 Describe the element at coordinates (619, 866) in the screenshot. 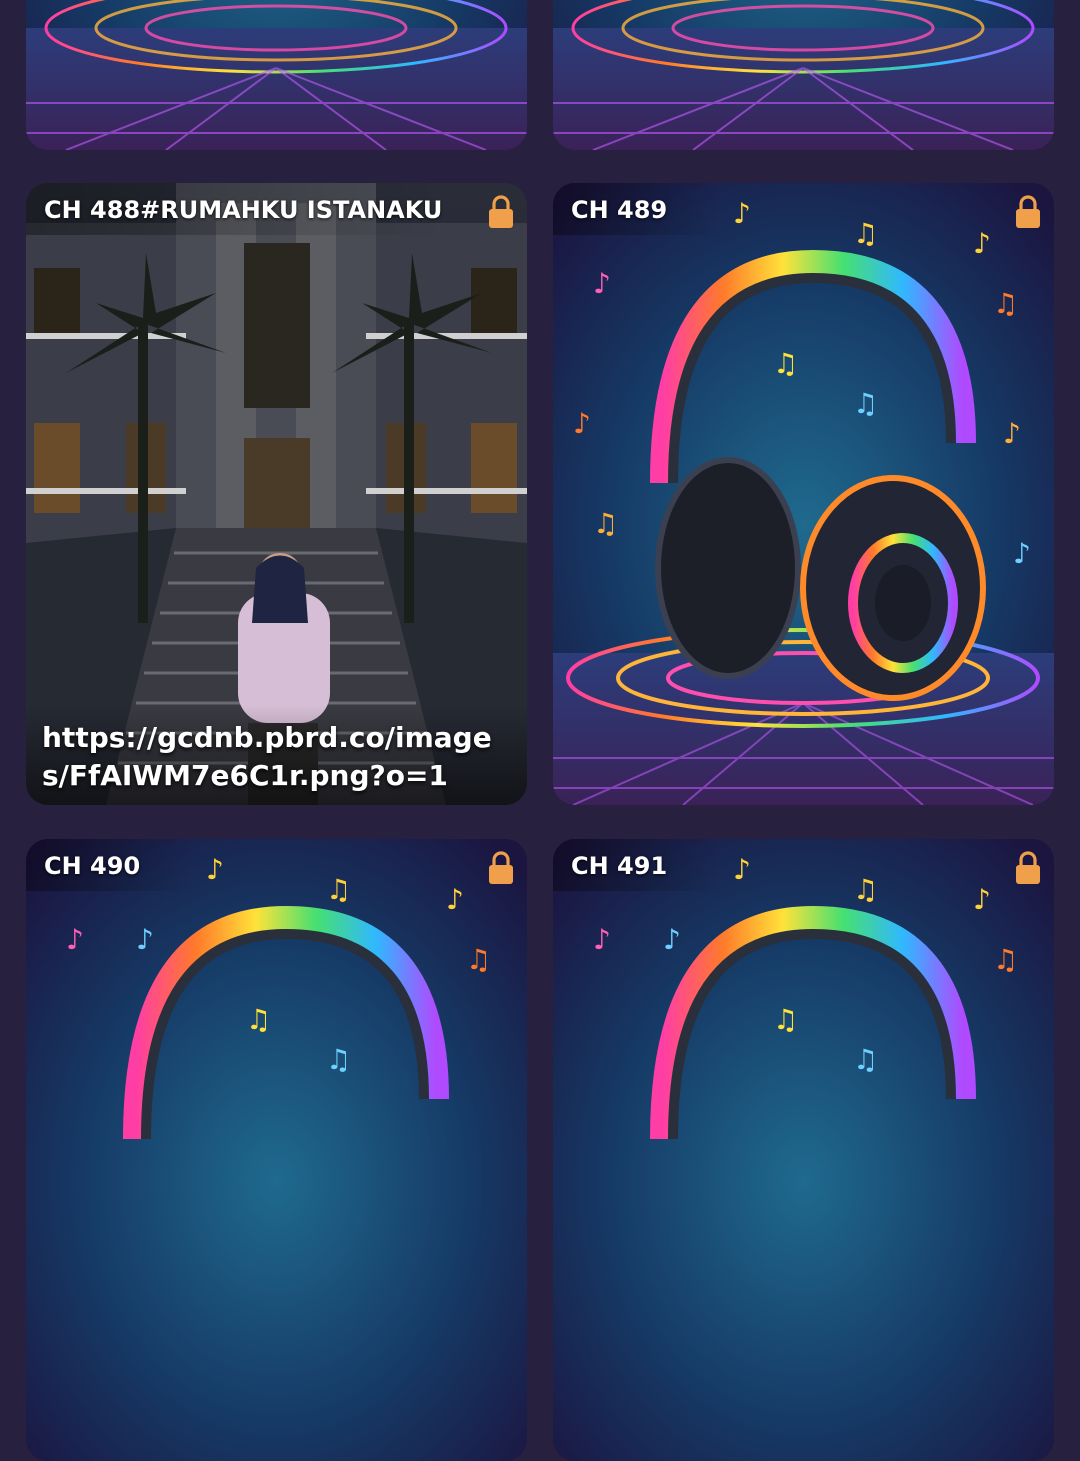

I see `channel-title: CH 491` at that location.